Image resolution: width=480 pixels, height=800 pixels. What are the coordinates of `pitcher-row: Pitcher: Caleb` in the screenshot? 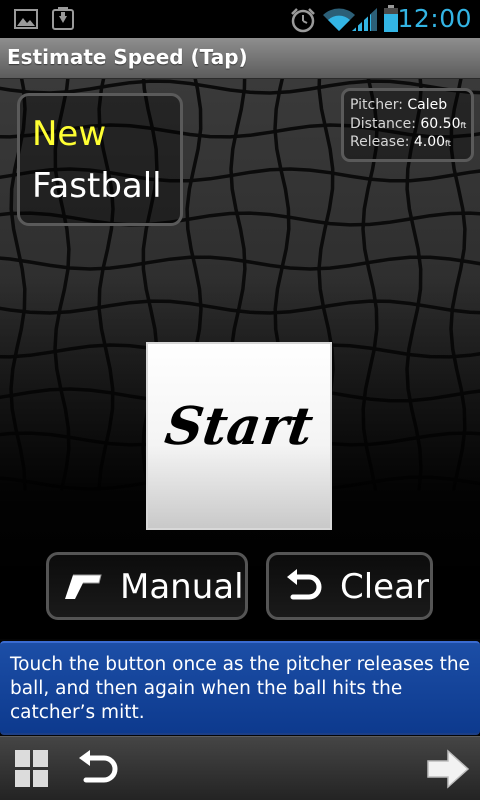 It's located at (398, 105).